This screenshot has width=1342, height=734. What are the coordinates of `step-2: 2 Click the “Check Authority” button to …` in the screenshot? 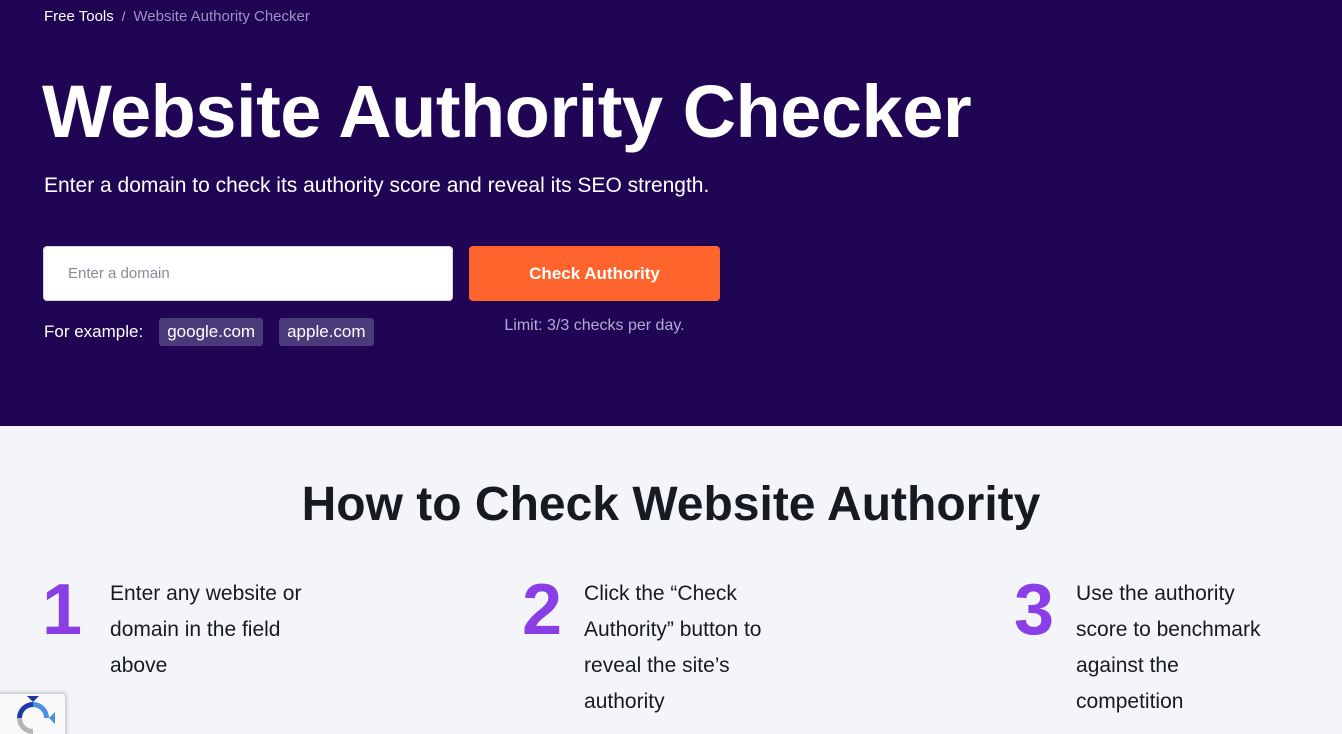 It's located at (663, 645).